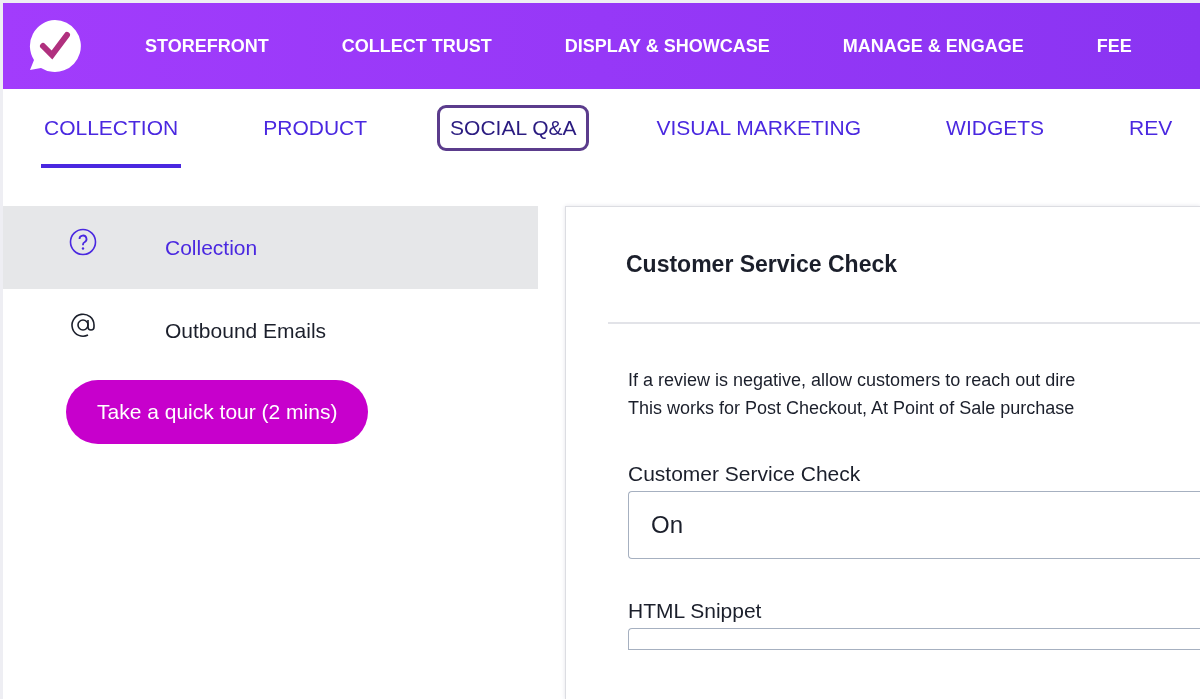 Image resolution: width=1200 pixels, height=699 pixels. Describe the element at coordinates (914, 639) in the screenshot. I see `text-area-field` at that location.